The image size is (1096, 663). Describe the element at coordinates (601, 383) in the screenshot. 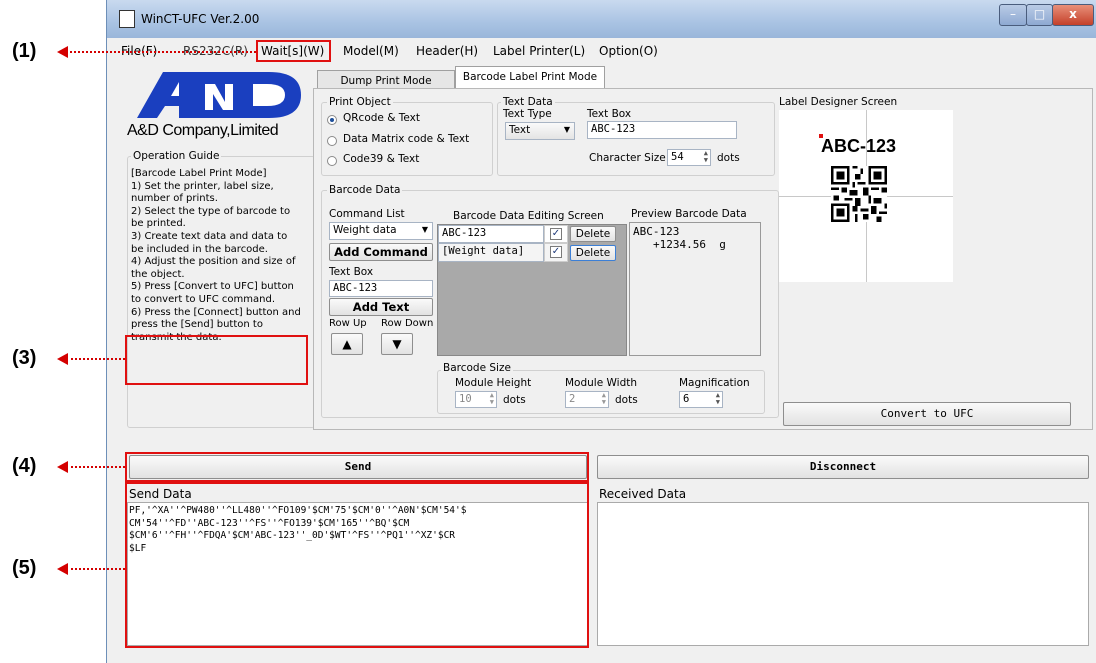

I see `module-width-label: Module Width` at that location.